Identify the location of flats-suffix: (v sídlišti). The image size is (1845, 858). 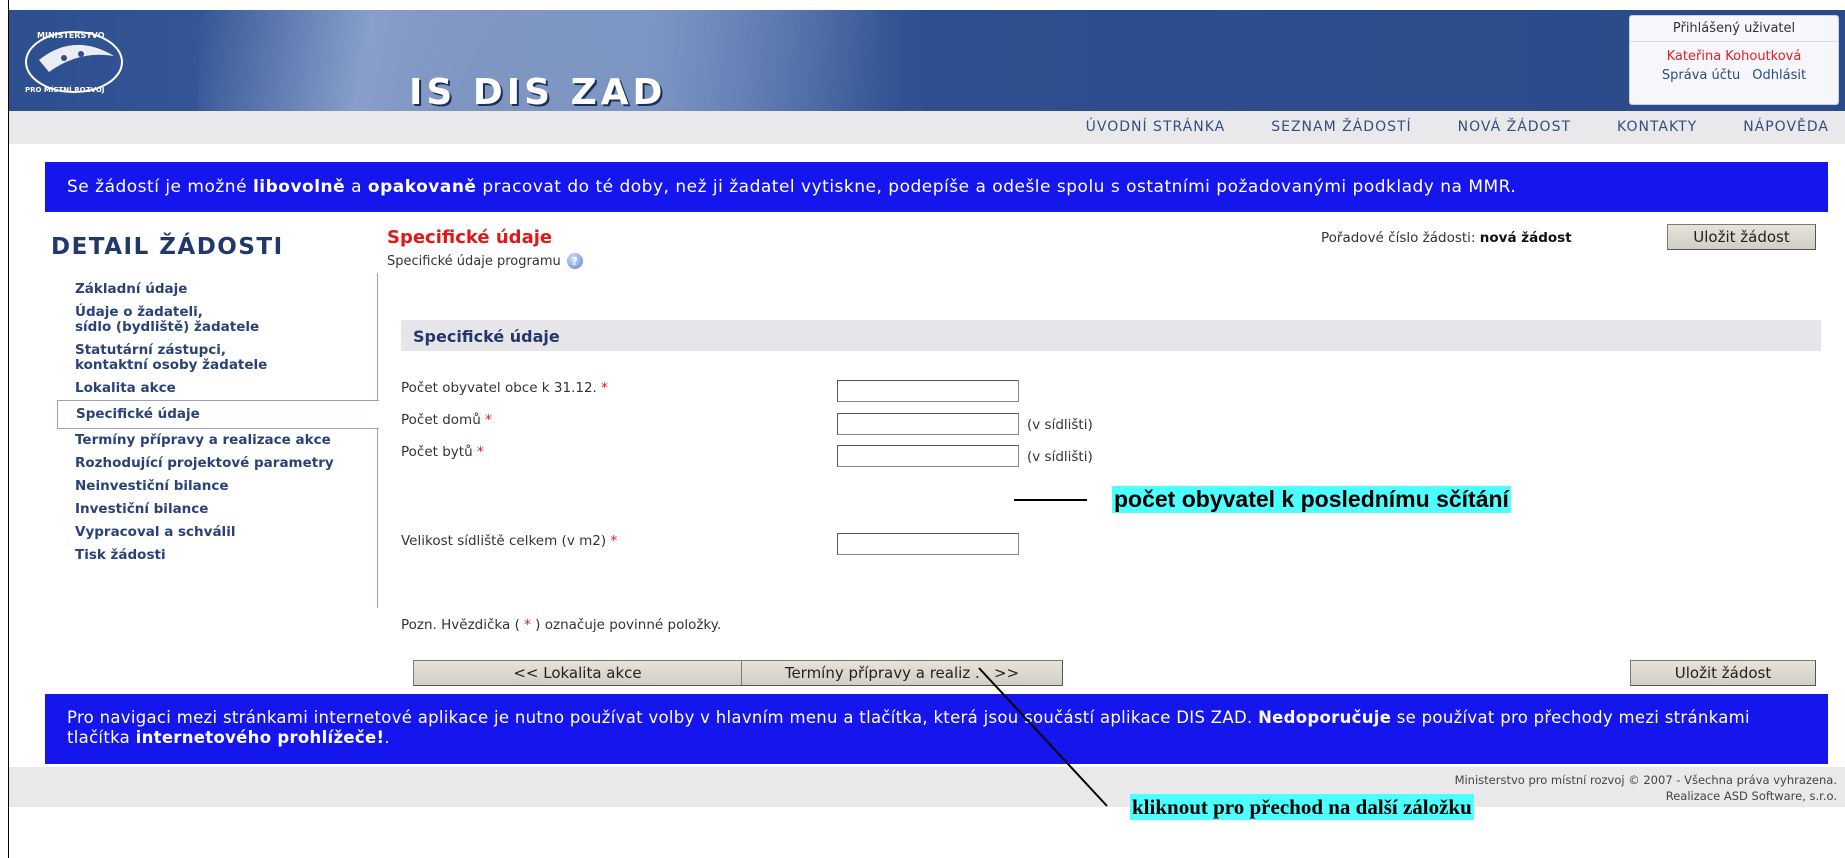
(1060, 457).